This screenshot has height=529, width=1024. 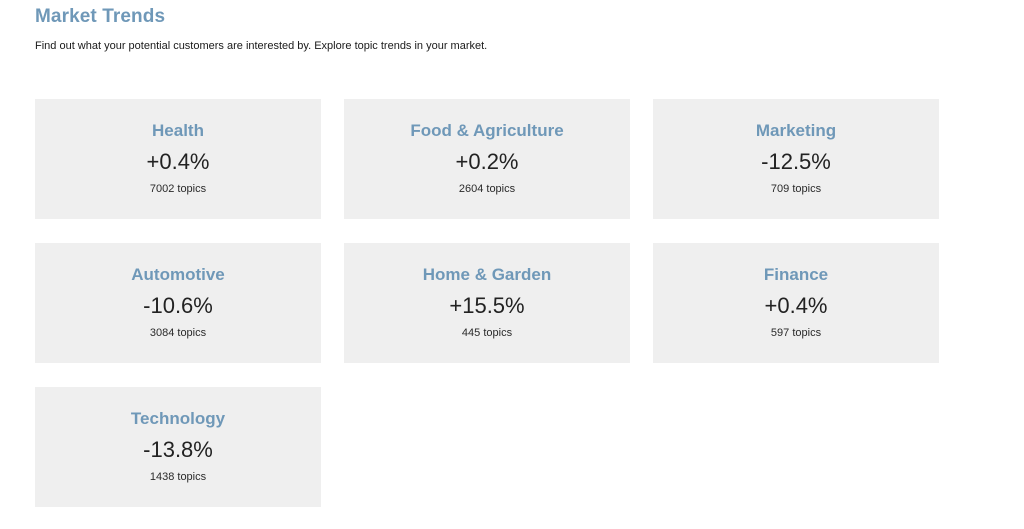 I want to click on category-card-home-garden: Home & Garden +15.5% 445 topics, so click(x=487, y=303).